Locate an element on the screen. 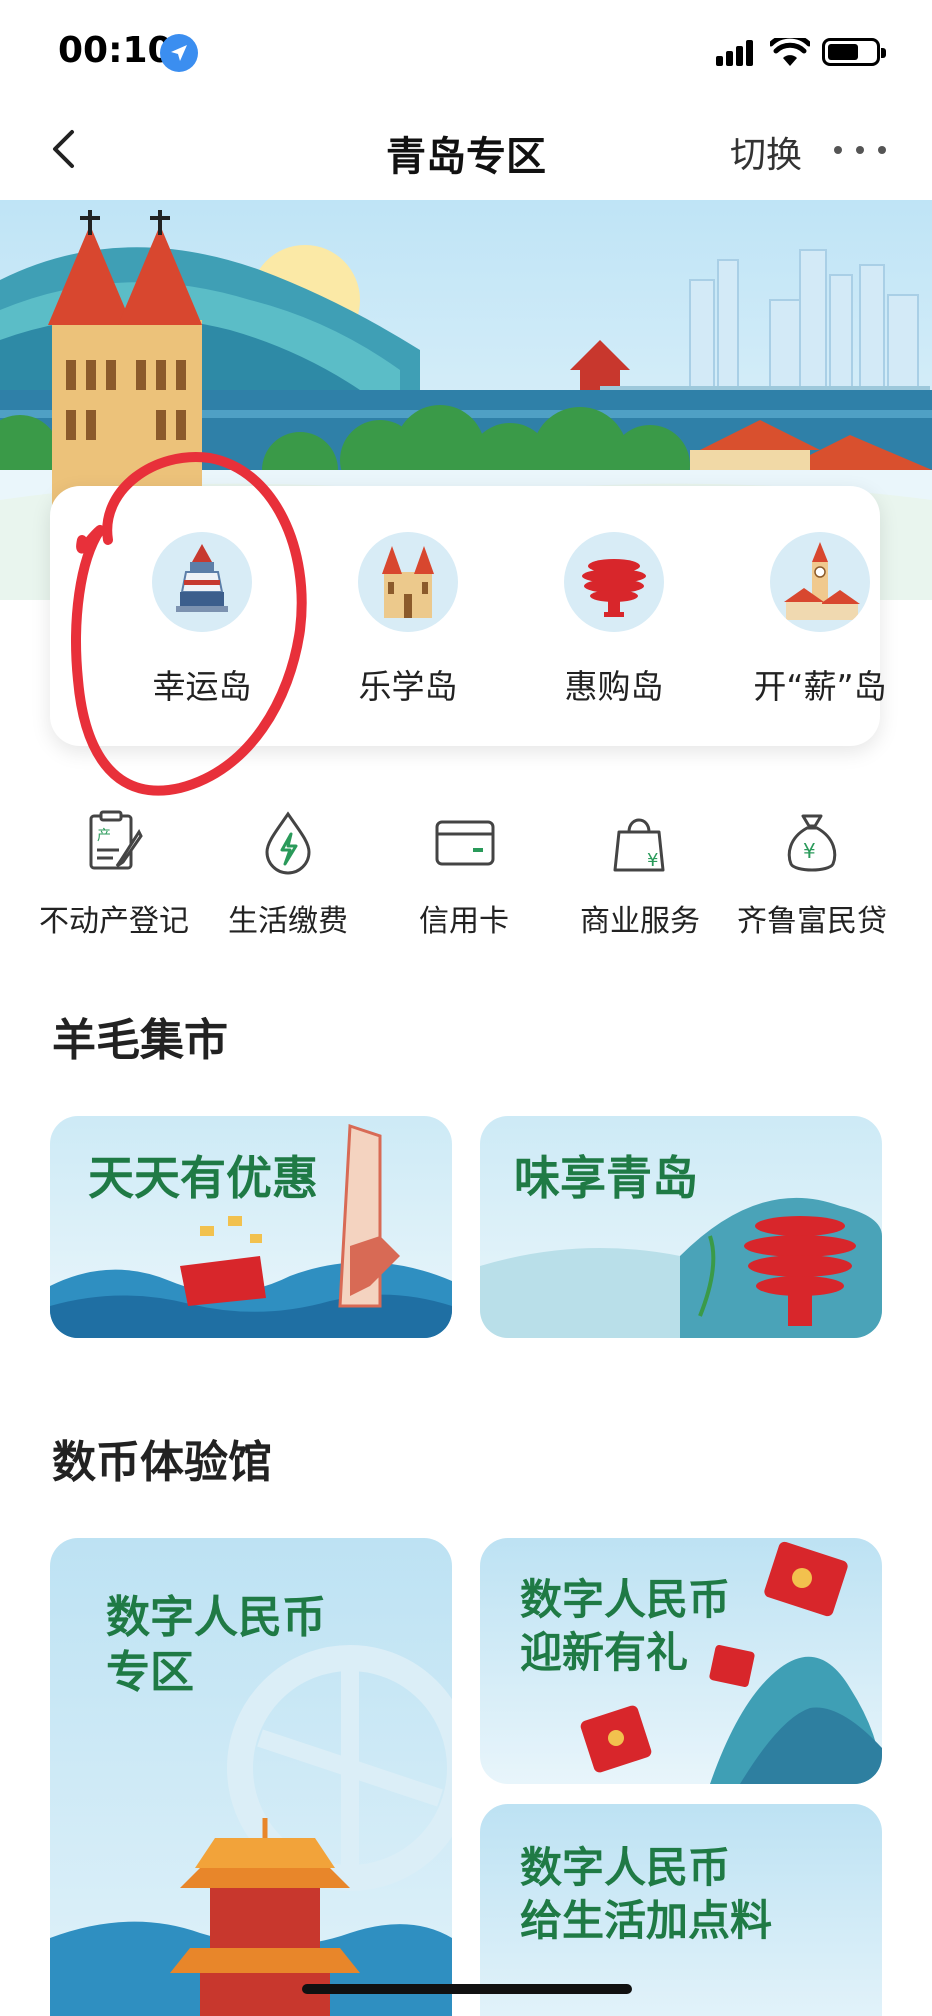 The width and height of the screenshot is (932, 2016). service-utility-payment: 生活缴费 is located at coordinates (288, 875).